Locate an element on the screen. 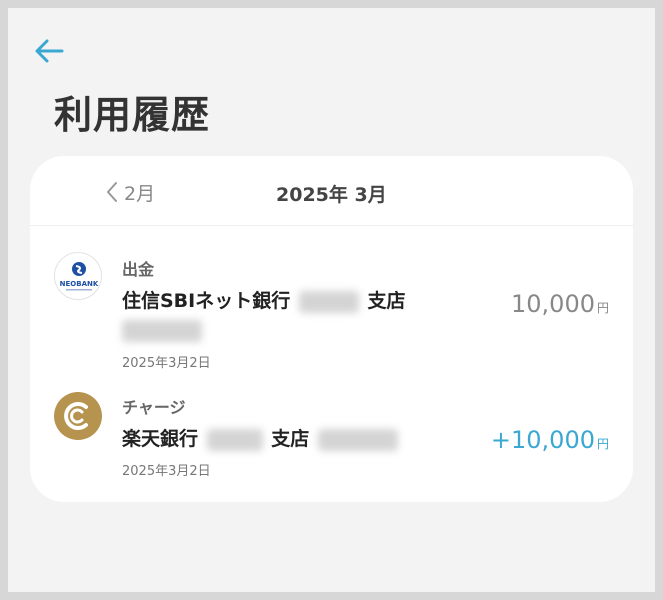  prev-month-button: 2月 is located at coordinates (130, 192).